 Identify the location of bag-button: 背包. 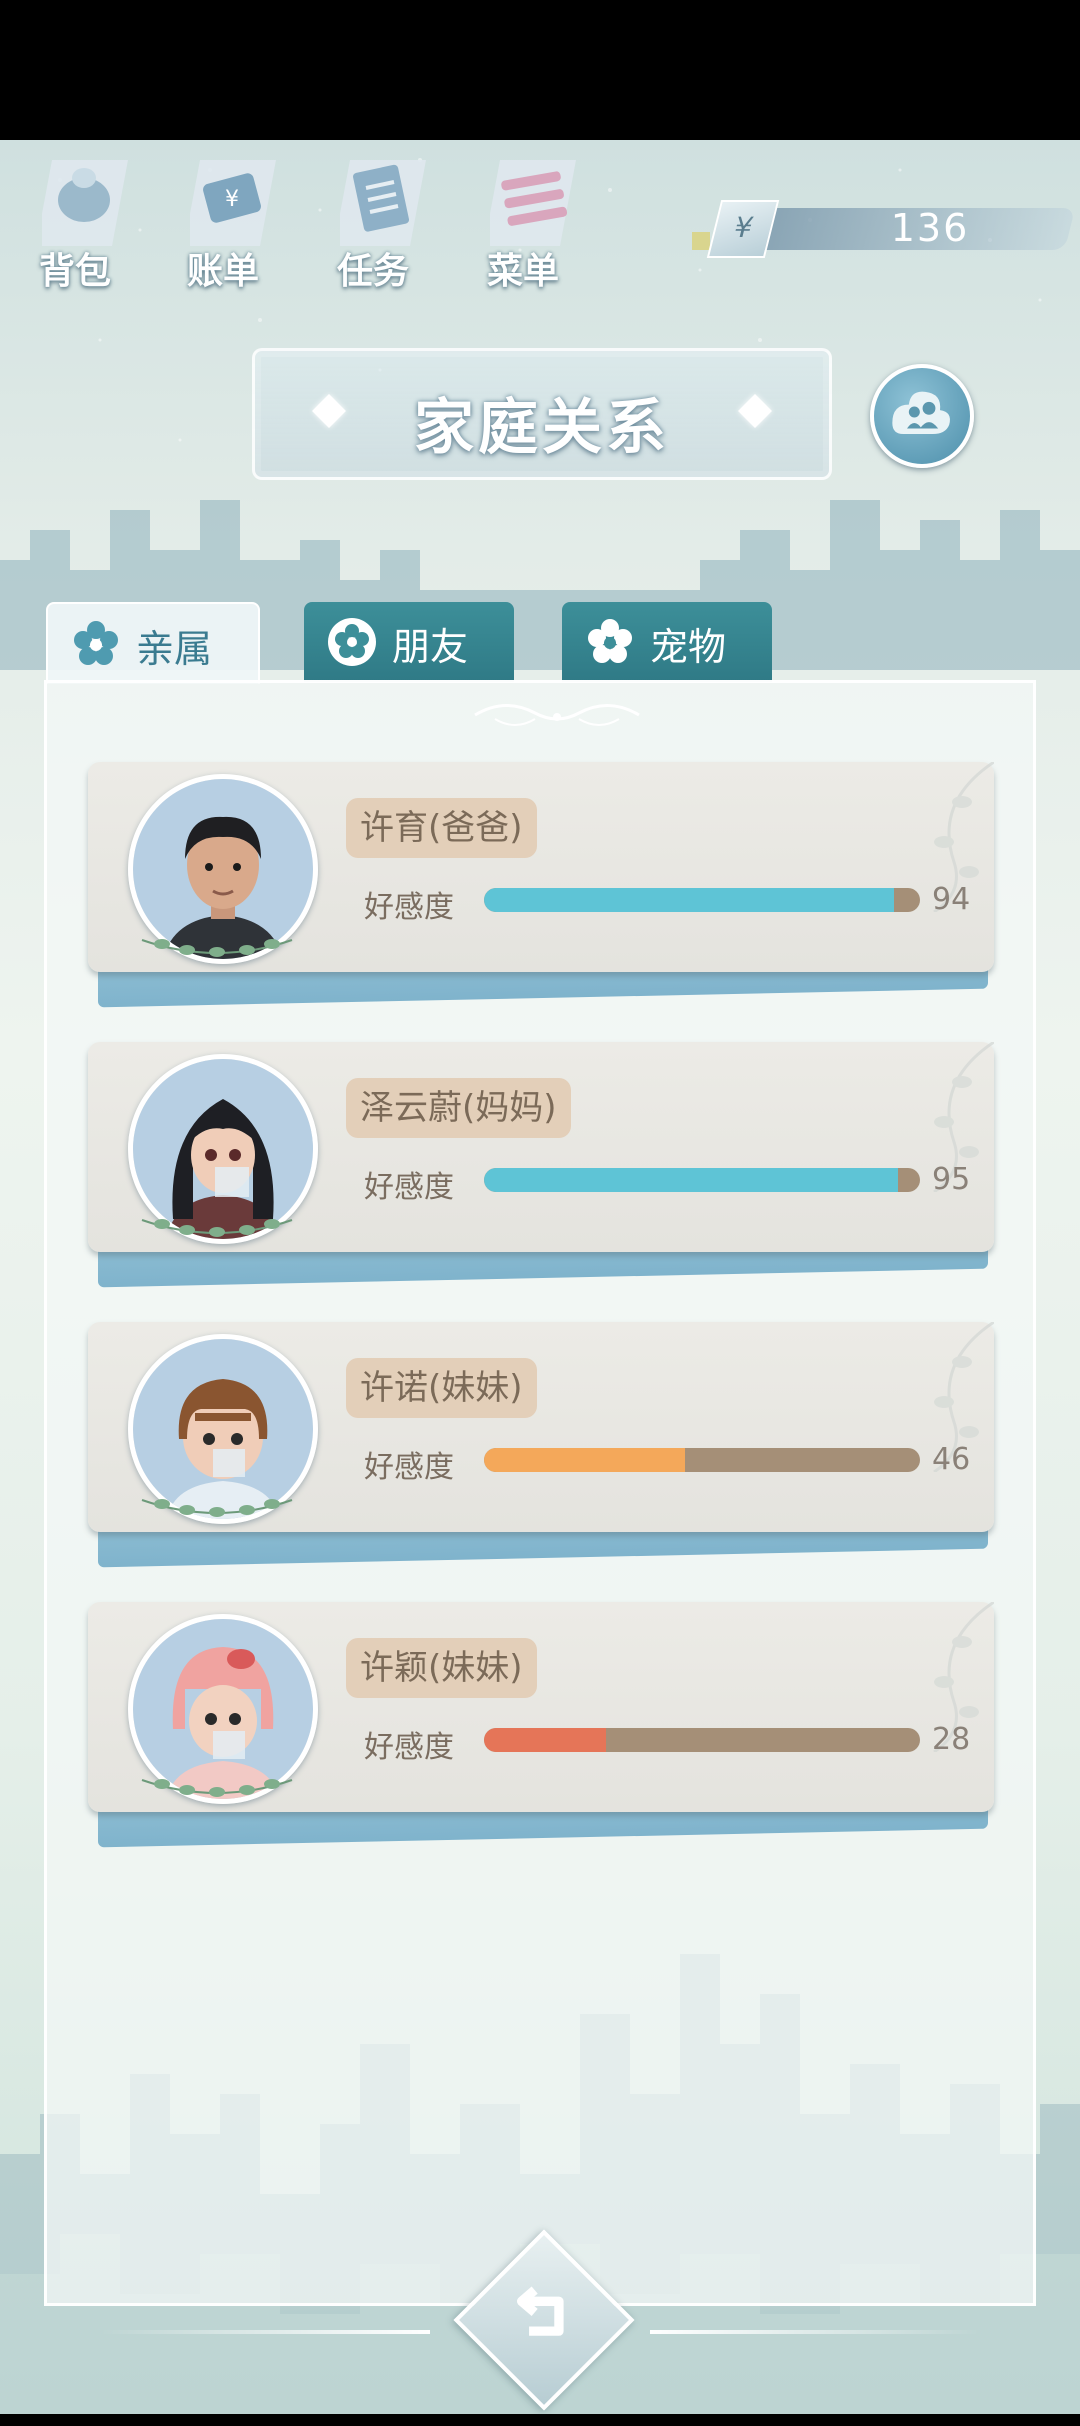
(75, 221).